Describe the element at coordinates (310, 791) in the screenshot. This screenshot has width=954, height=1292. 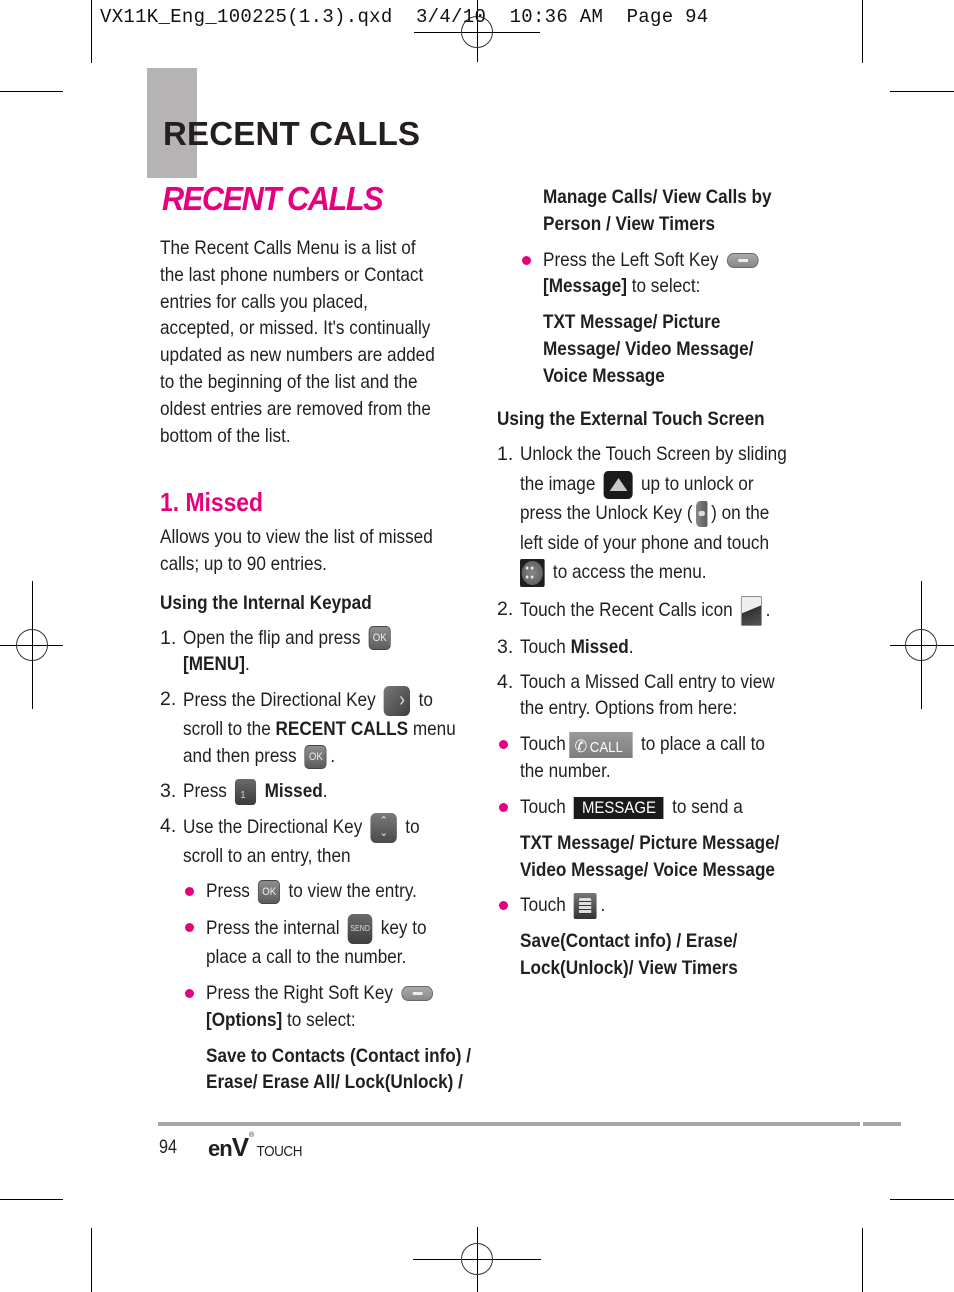
I see `step-3: 3. Press 1 Missed.` at that location.